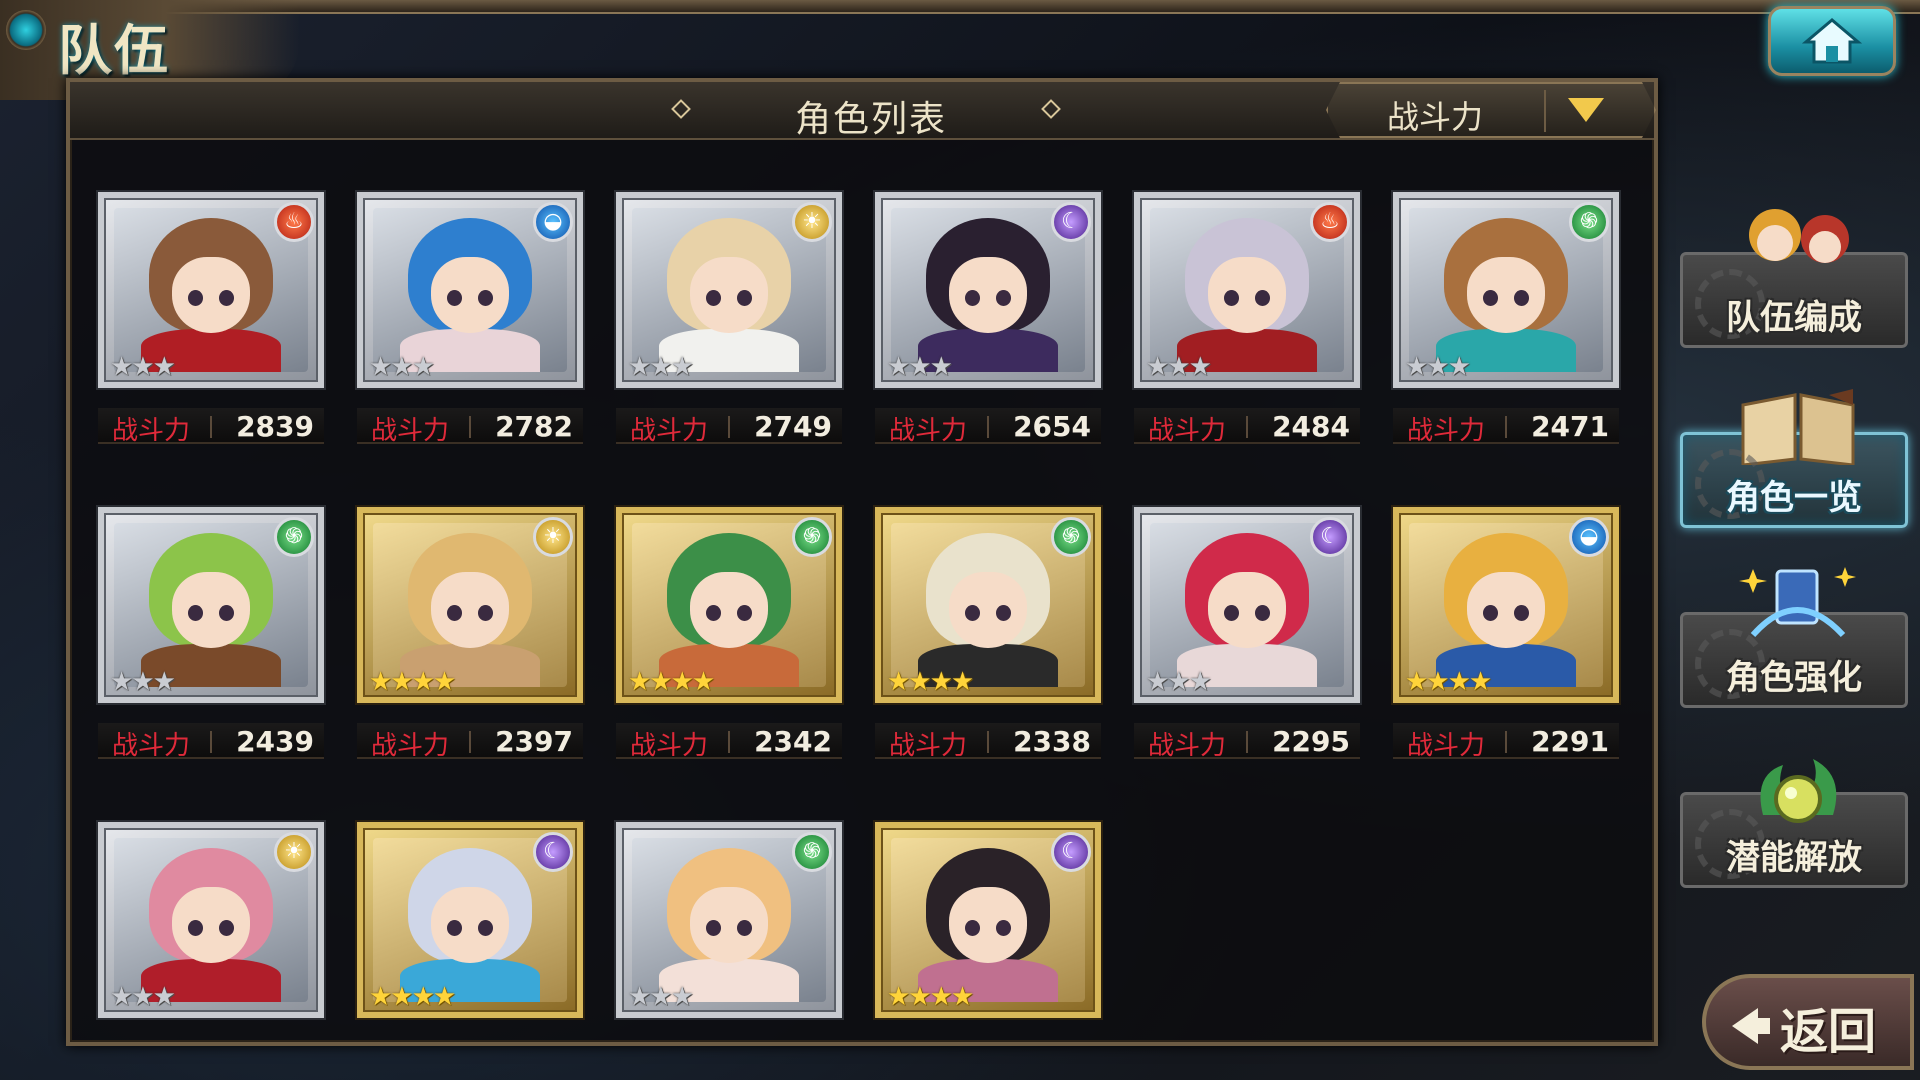 The height and width of the screenshot is (1080, 1920). I want to click on gear-emblem-icon, so click(26, 30).